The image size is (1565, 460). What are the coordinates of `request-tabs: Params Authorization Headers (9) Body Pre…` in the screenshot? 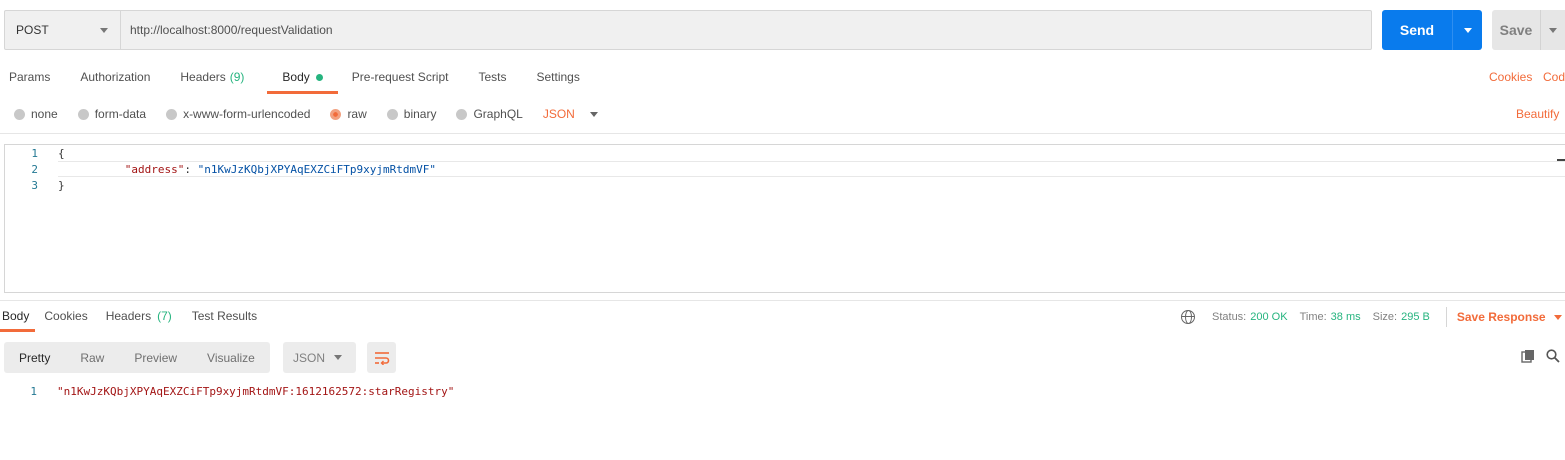 It's located at (294, 78).